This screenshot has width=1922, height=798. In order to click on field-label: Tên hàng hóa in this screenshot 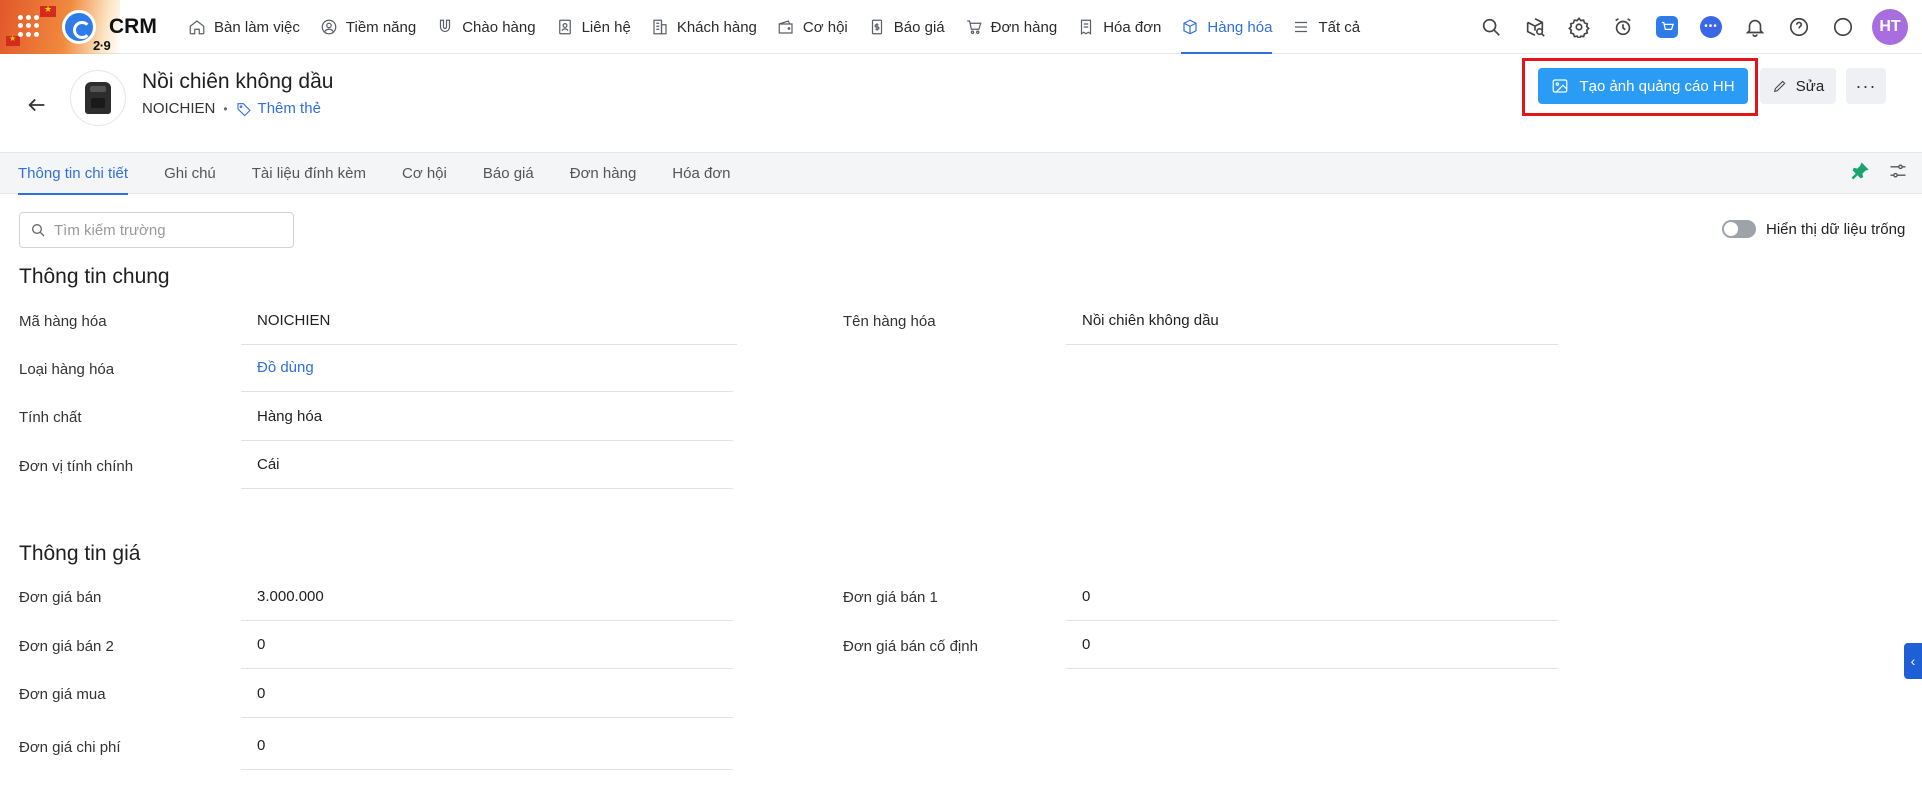, I will do `click(889, 321)`.